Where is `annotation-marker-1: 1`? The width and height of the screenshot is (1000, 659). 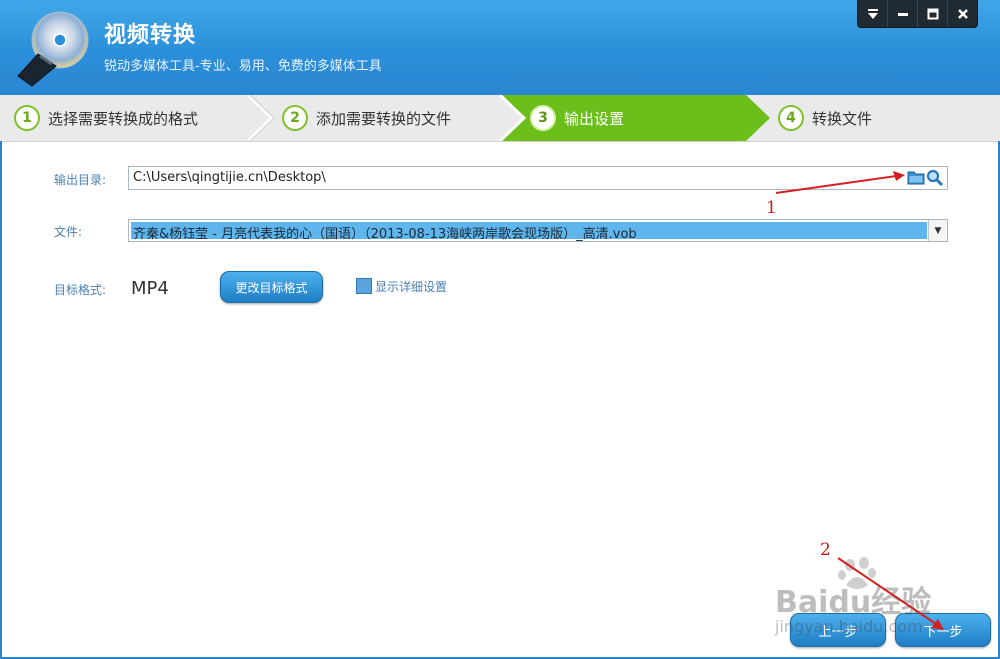 annotation-marker-1: 1 is located at coordinates (771, 208).